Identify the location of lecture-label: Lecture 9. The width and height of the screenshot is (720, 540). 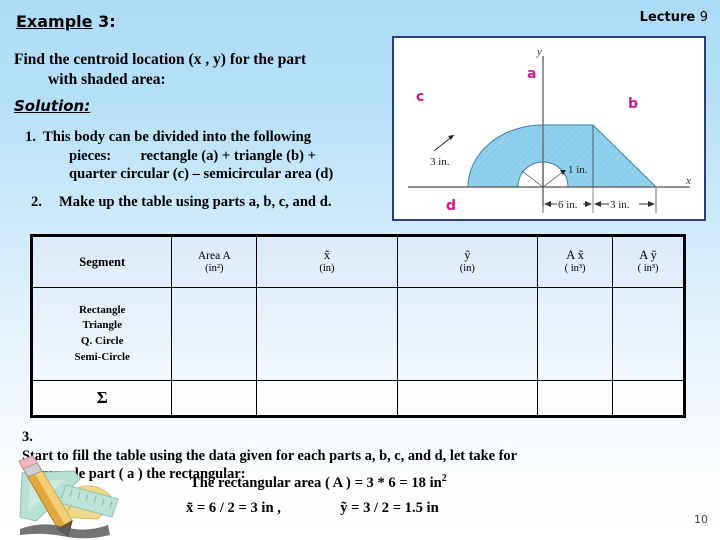
(674, 17).